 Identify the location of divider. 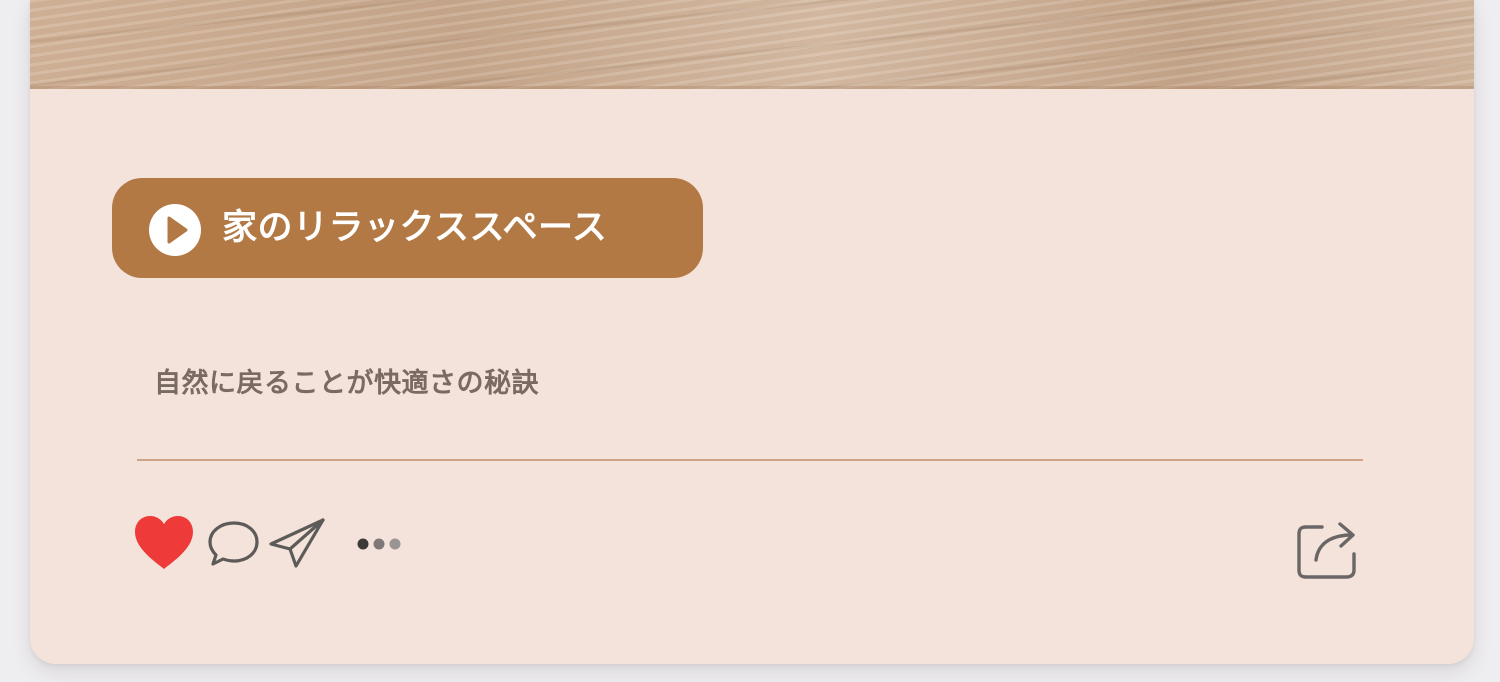
(750, 460).